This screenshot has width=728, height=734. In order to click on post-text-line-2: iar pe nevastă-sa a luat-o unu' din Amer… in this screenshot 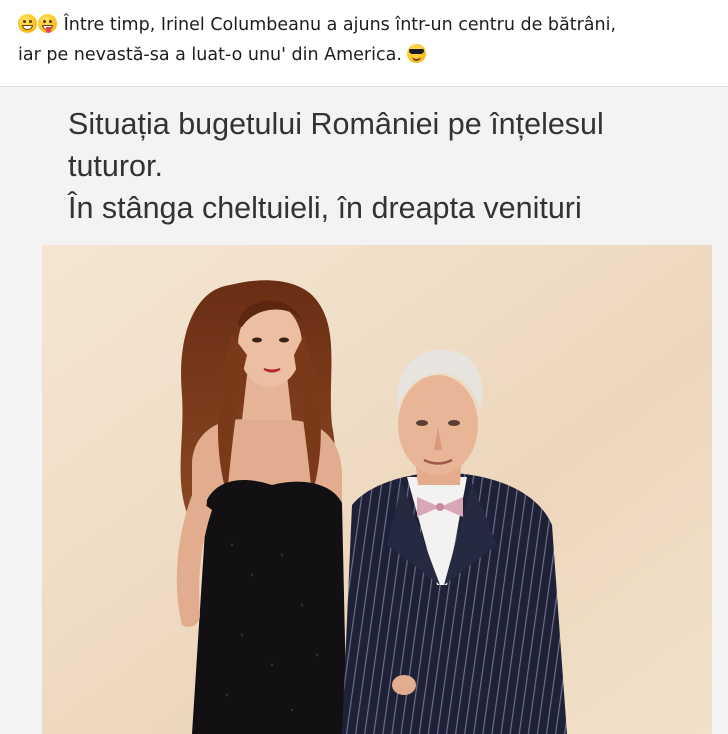, I will do `click(370, 55)`.